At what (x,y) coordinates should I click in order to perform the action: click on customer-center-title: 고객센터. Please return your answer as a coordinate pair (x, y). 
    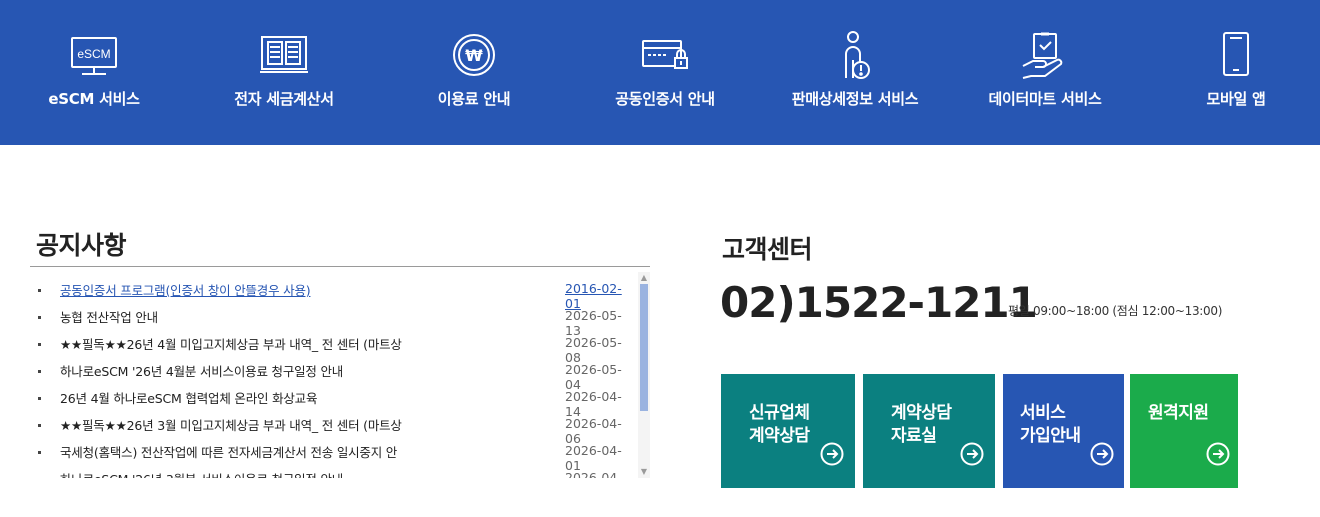
    Looking at the image, I should click on (767, 249).